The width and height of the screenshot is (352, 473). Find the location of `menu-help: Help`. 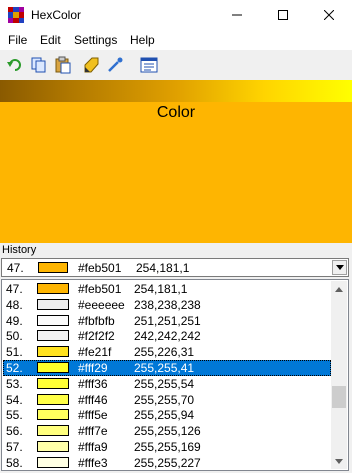

menu-help: Help is located at coordinates (142, 40).